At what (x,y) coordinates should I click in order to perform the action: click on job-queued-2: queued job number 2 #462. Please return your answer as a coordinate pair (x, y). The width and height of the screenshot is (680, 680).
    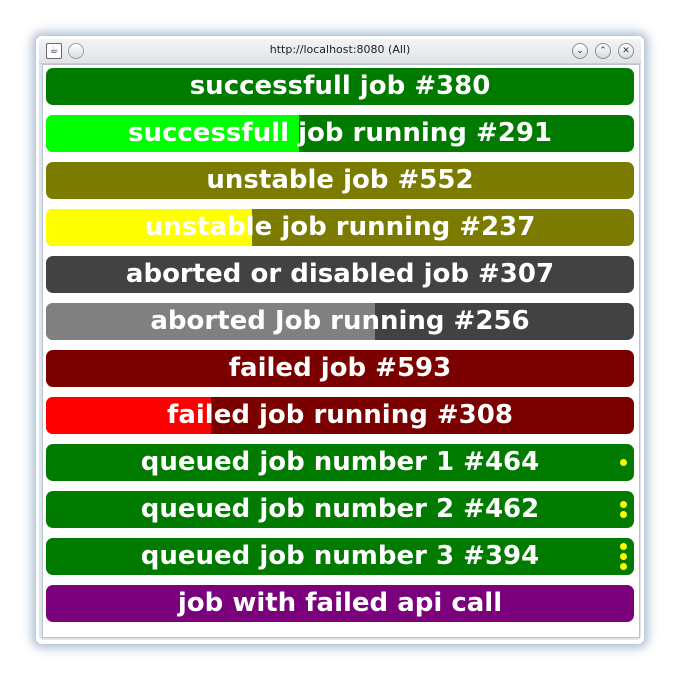
    Looking at the image, I should click on (340, 509).